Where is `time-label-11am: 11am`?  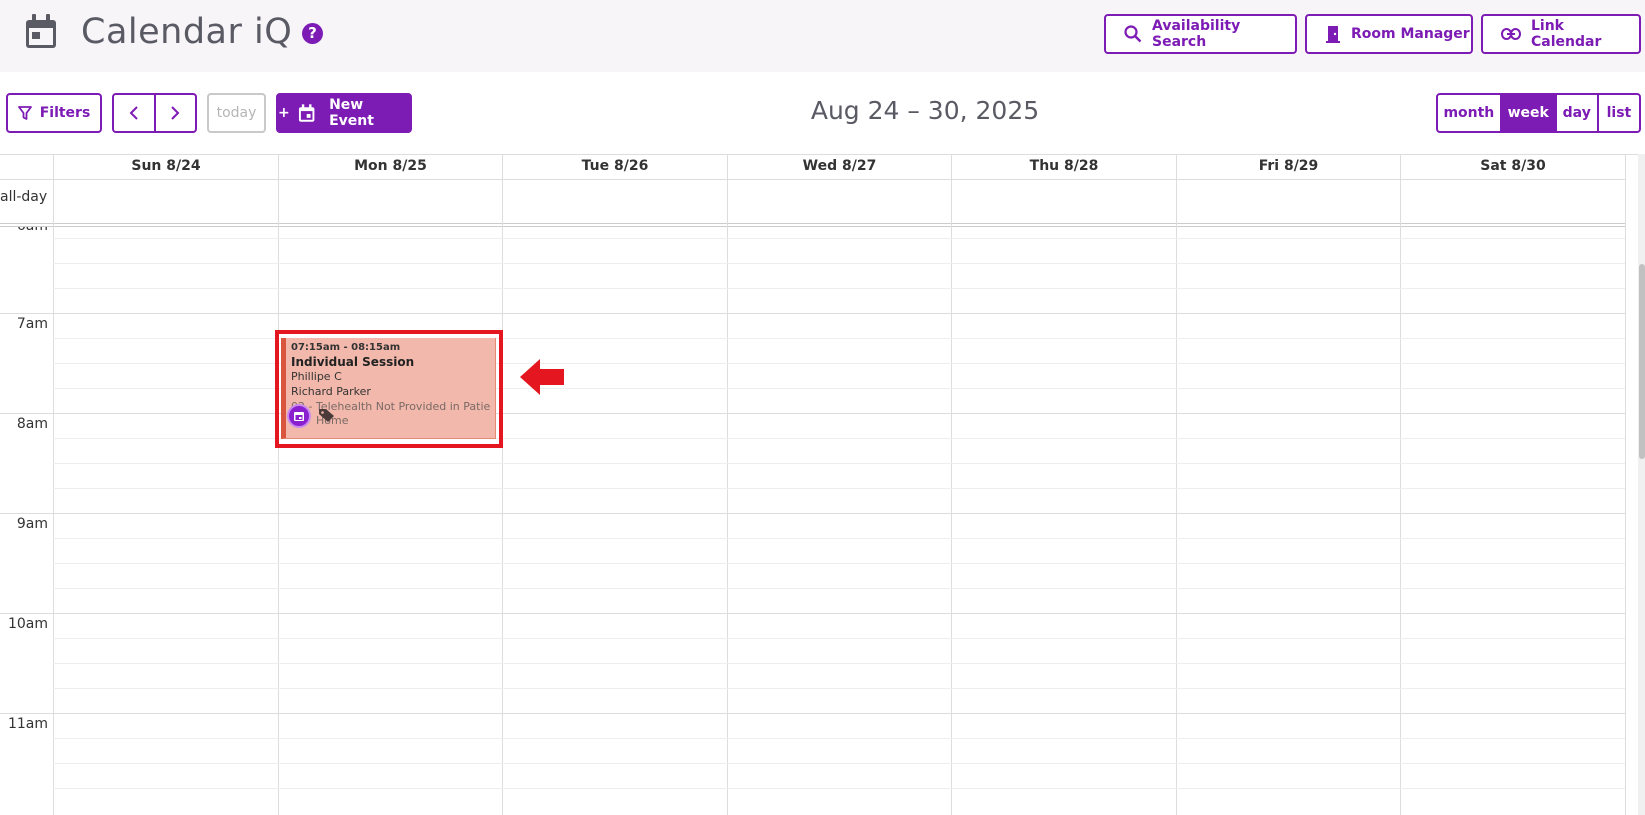
time-label-11am: 11am is located at coordinates (27, 724).